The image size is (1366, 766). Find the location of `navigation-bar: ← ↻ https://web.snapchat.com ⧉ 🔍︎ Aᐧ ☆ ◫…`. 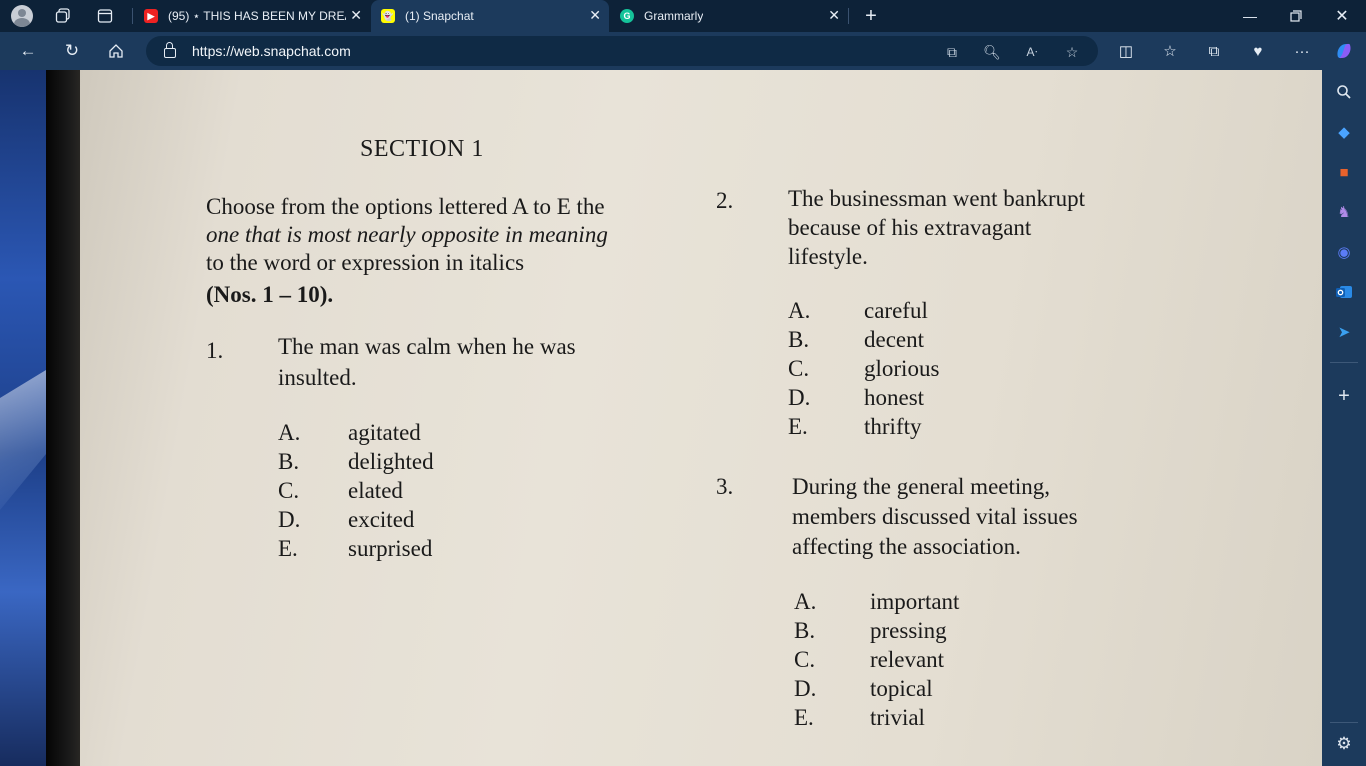

navigation-bar: ← ↻ https://web.snapchat.com ⧉ 🔍︎ Aᐧ ☆ ◫… is located at coordinates (683, 51).